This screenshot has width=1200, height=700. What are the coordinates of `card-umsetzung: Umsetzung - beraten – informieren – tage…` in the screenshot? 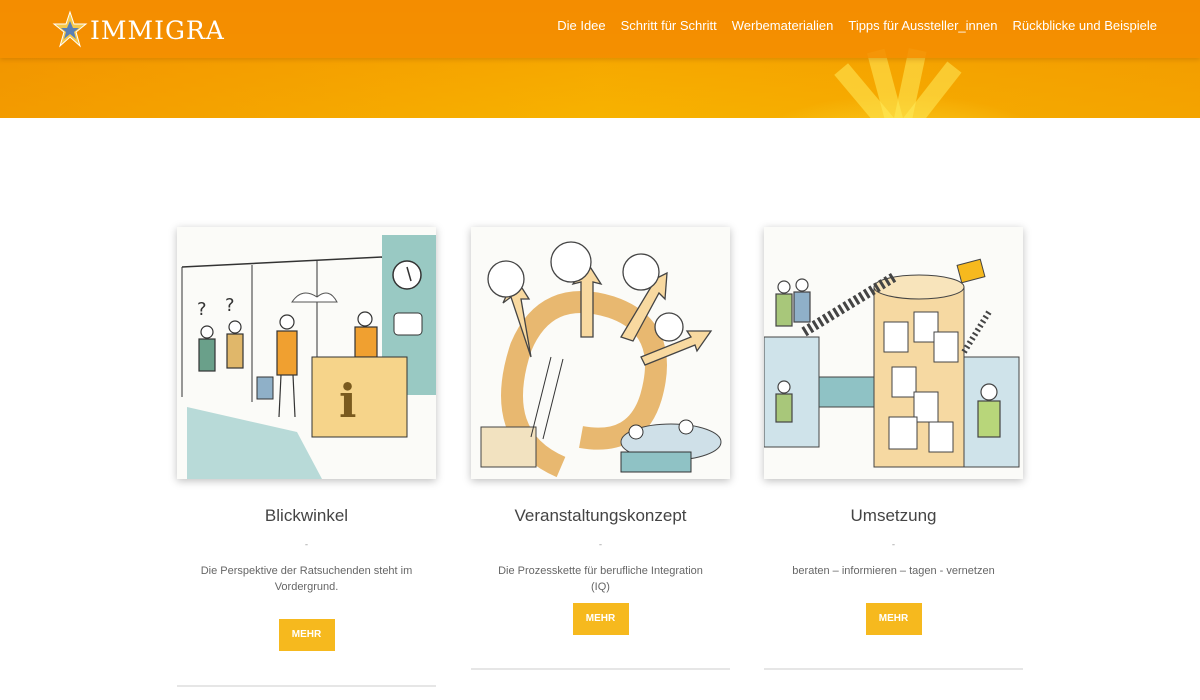 It's located at (893, 448).